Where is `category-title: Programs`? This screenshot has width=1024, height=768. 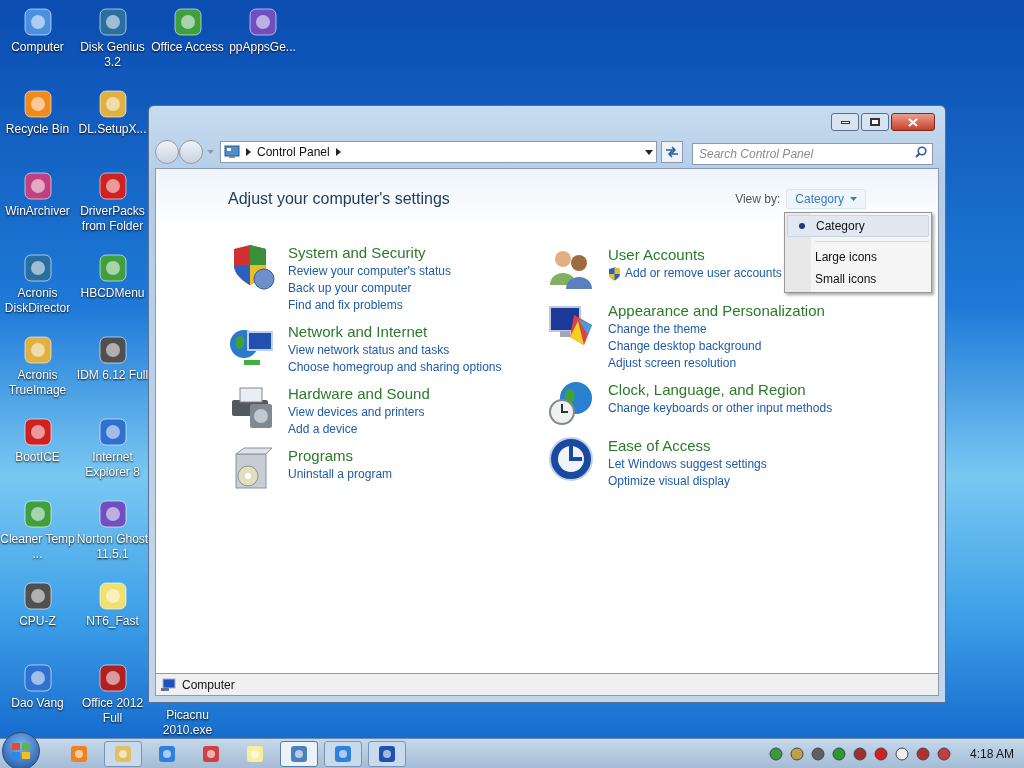 category-title: Programs is located at coordinates (340, 456).